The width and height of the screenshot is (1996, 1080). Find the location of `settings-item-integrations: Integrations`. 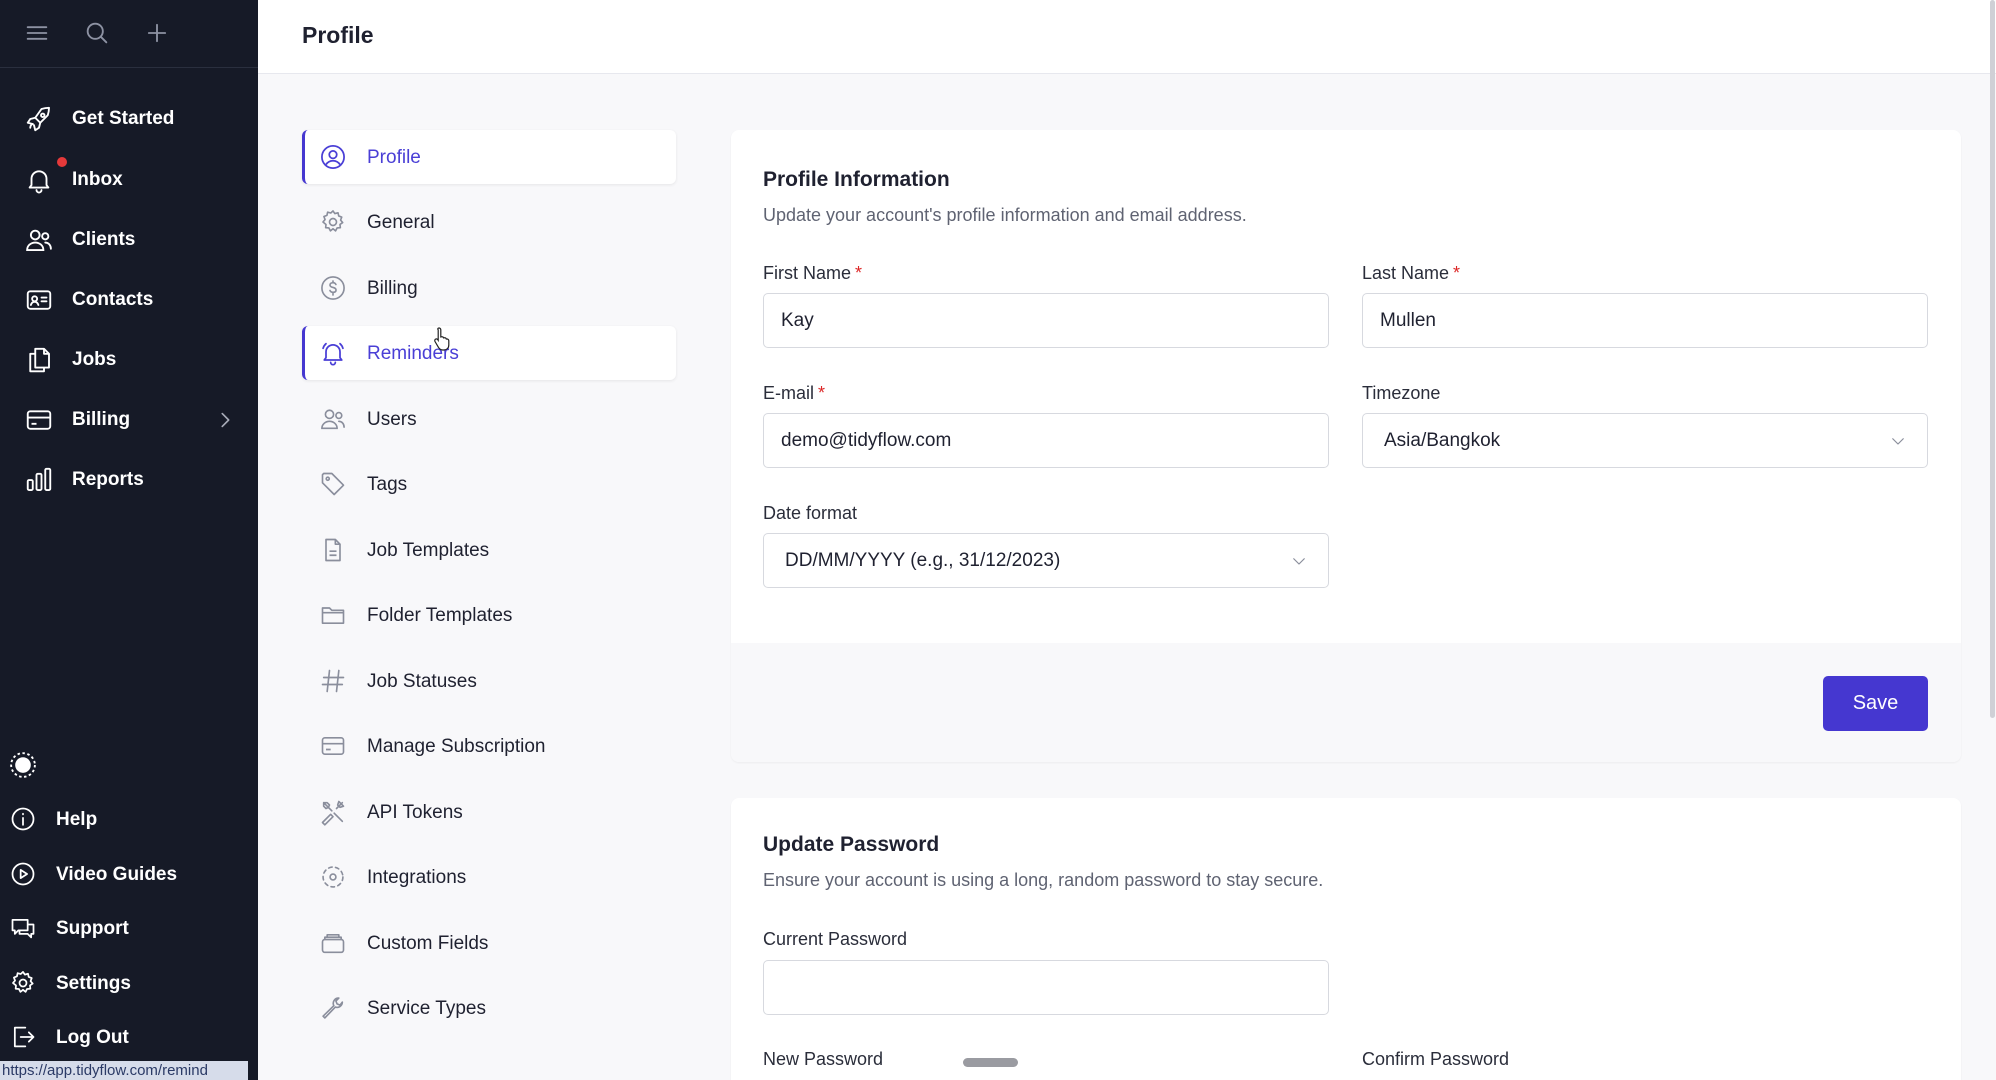

settings-item-integrations: Integrations is located at coordinates (489, 877).